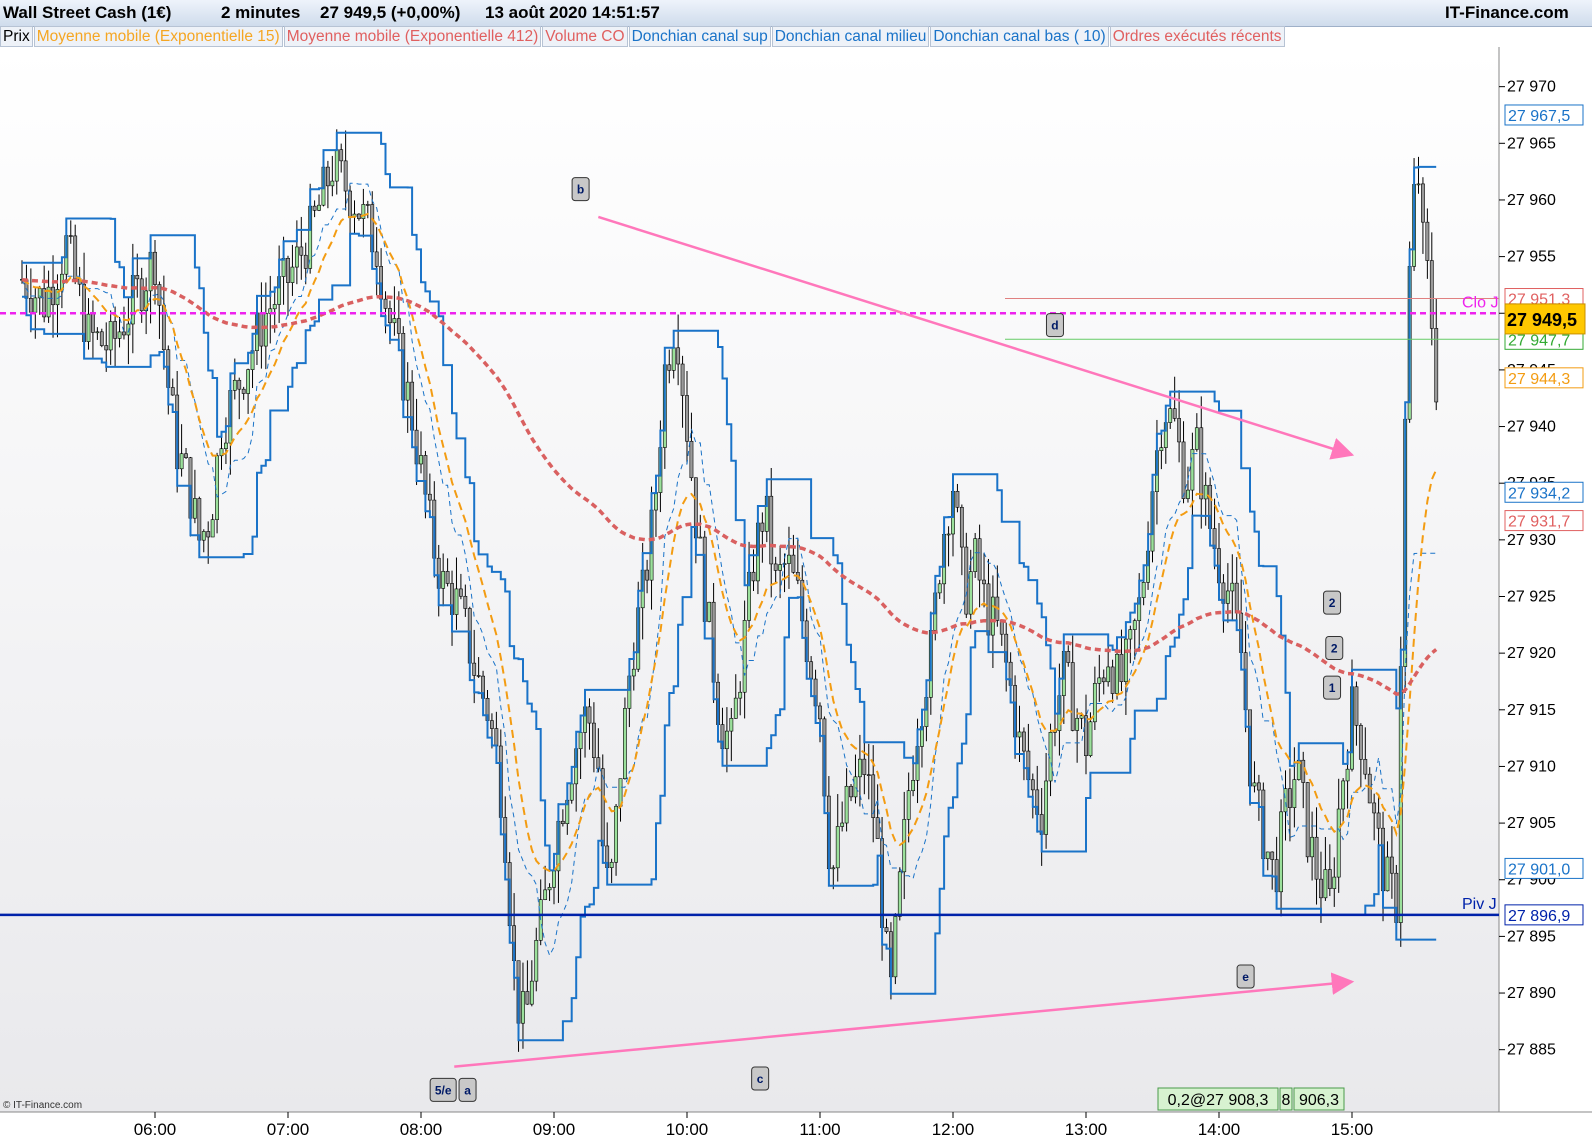 The width and height of the screenshot is (1592, 1140). Describe the element at coordinates (1542, 320) in the screenshot. I see `svg-text: 27 949,5` at that location.